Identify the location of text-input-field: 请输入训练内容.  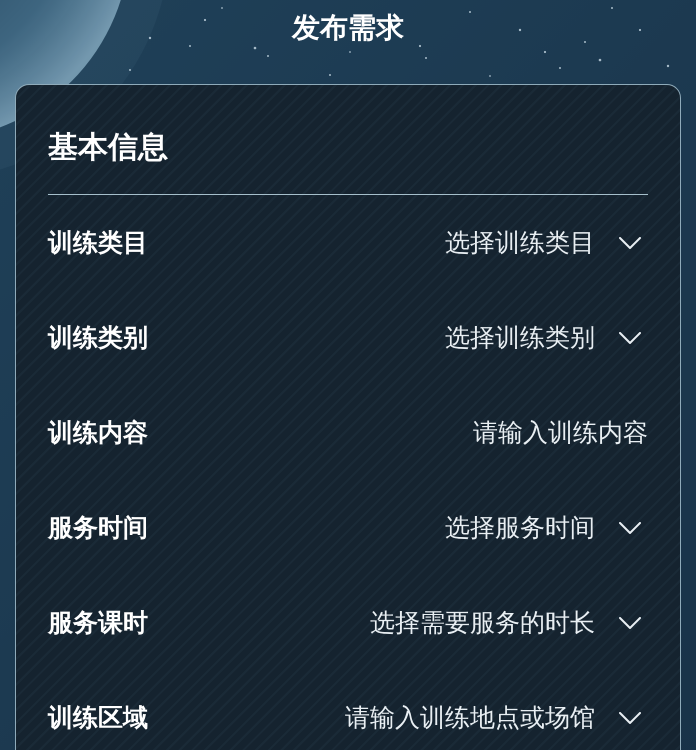
(488, 433).